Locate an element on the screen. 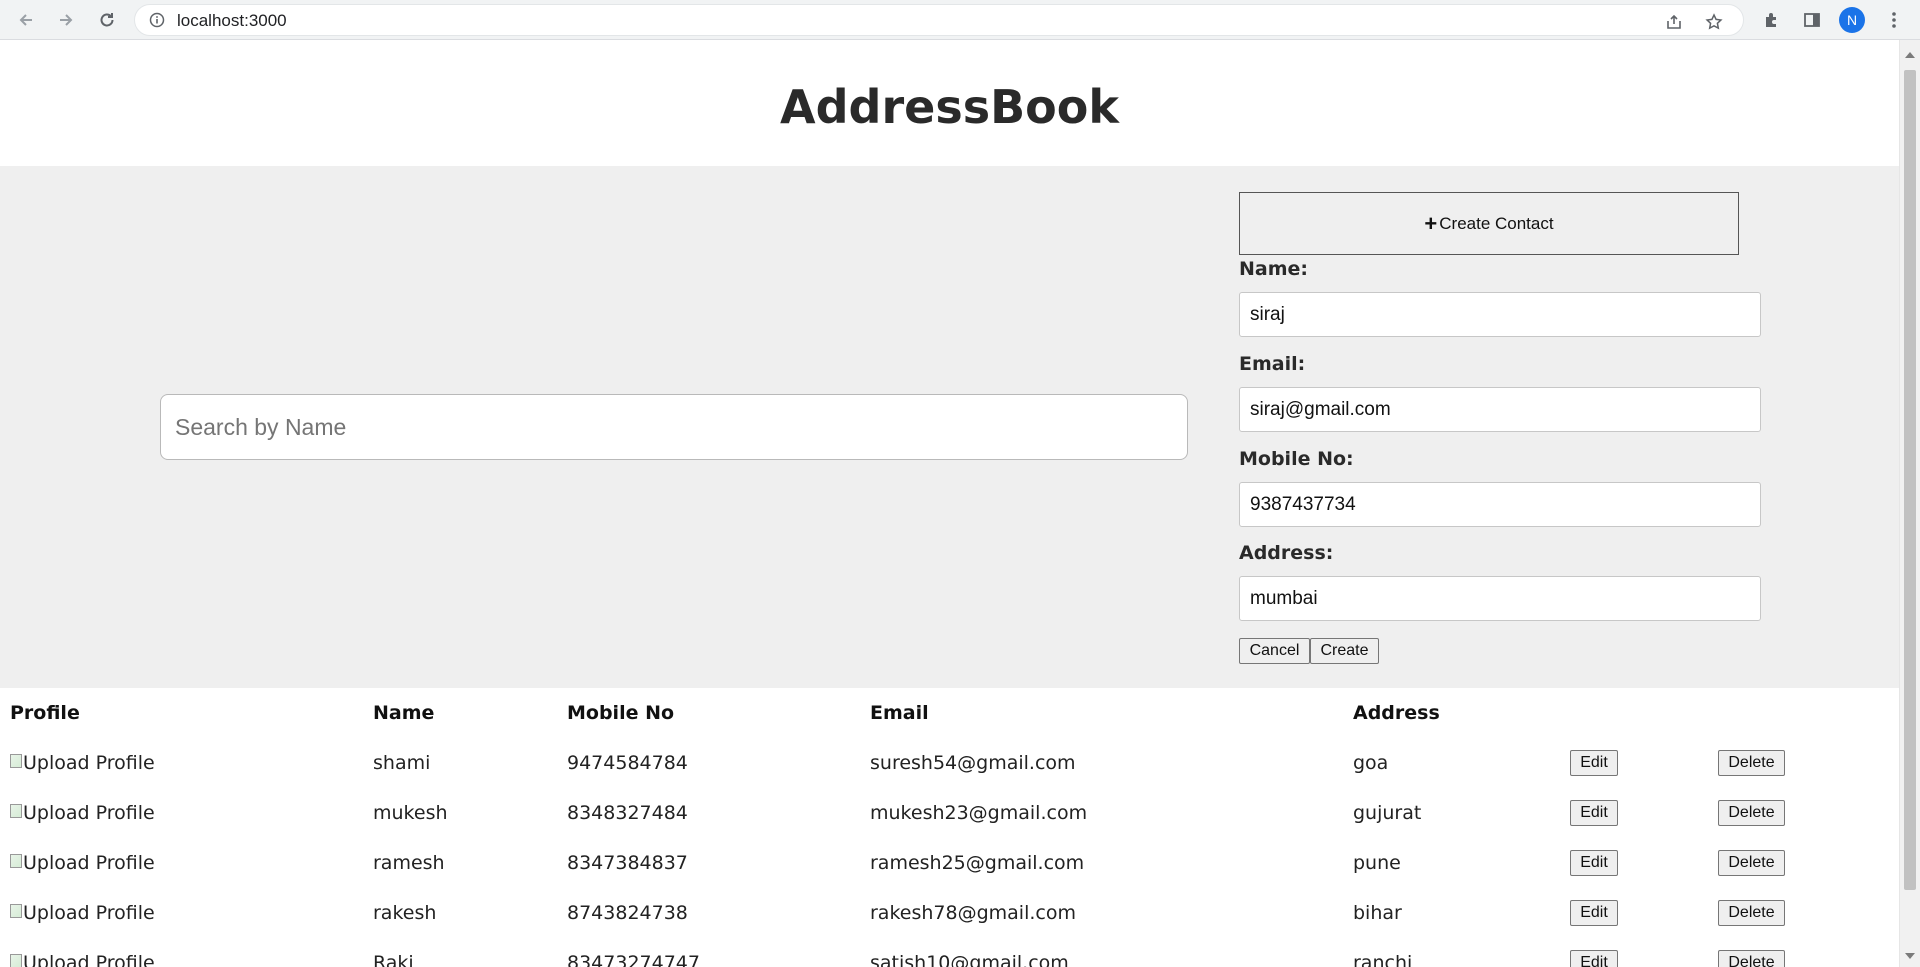 The height and width of the screenshot is (967, 1920). header-name: Name is located at coordinates (404, 713).